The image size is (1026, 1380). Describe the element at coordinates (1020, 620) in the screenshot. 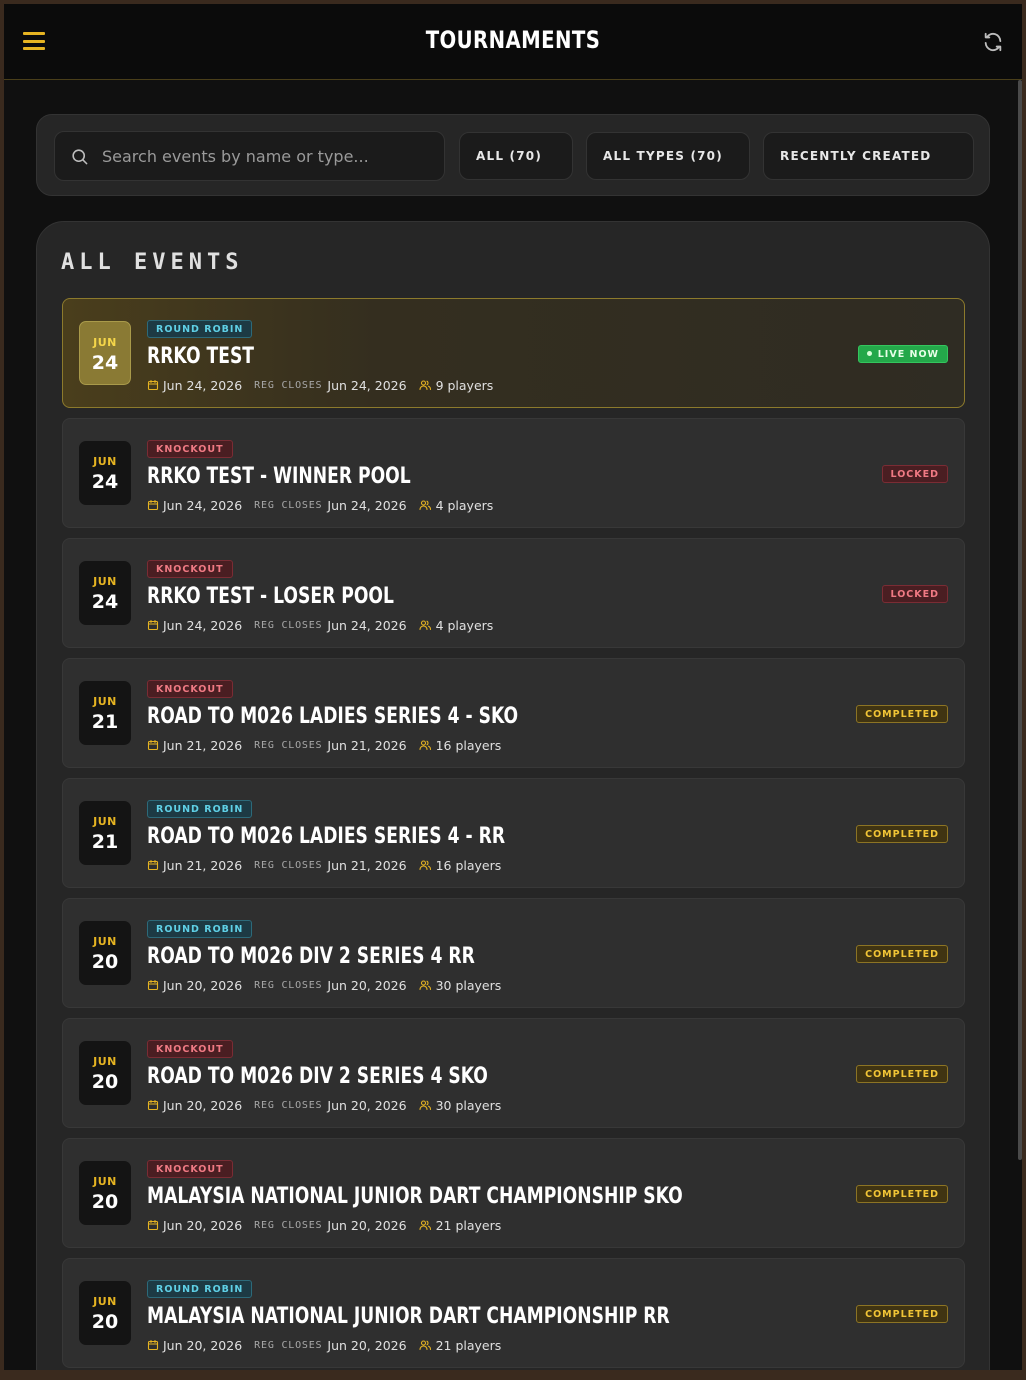

I see `scrollbar` at that location.